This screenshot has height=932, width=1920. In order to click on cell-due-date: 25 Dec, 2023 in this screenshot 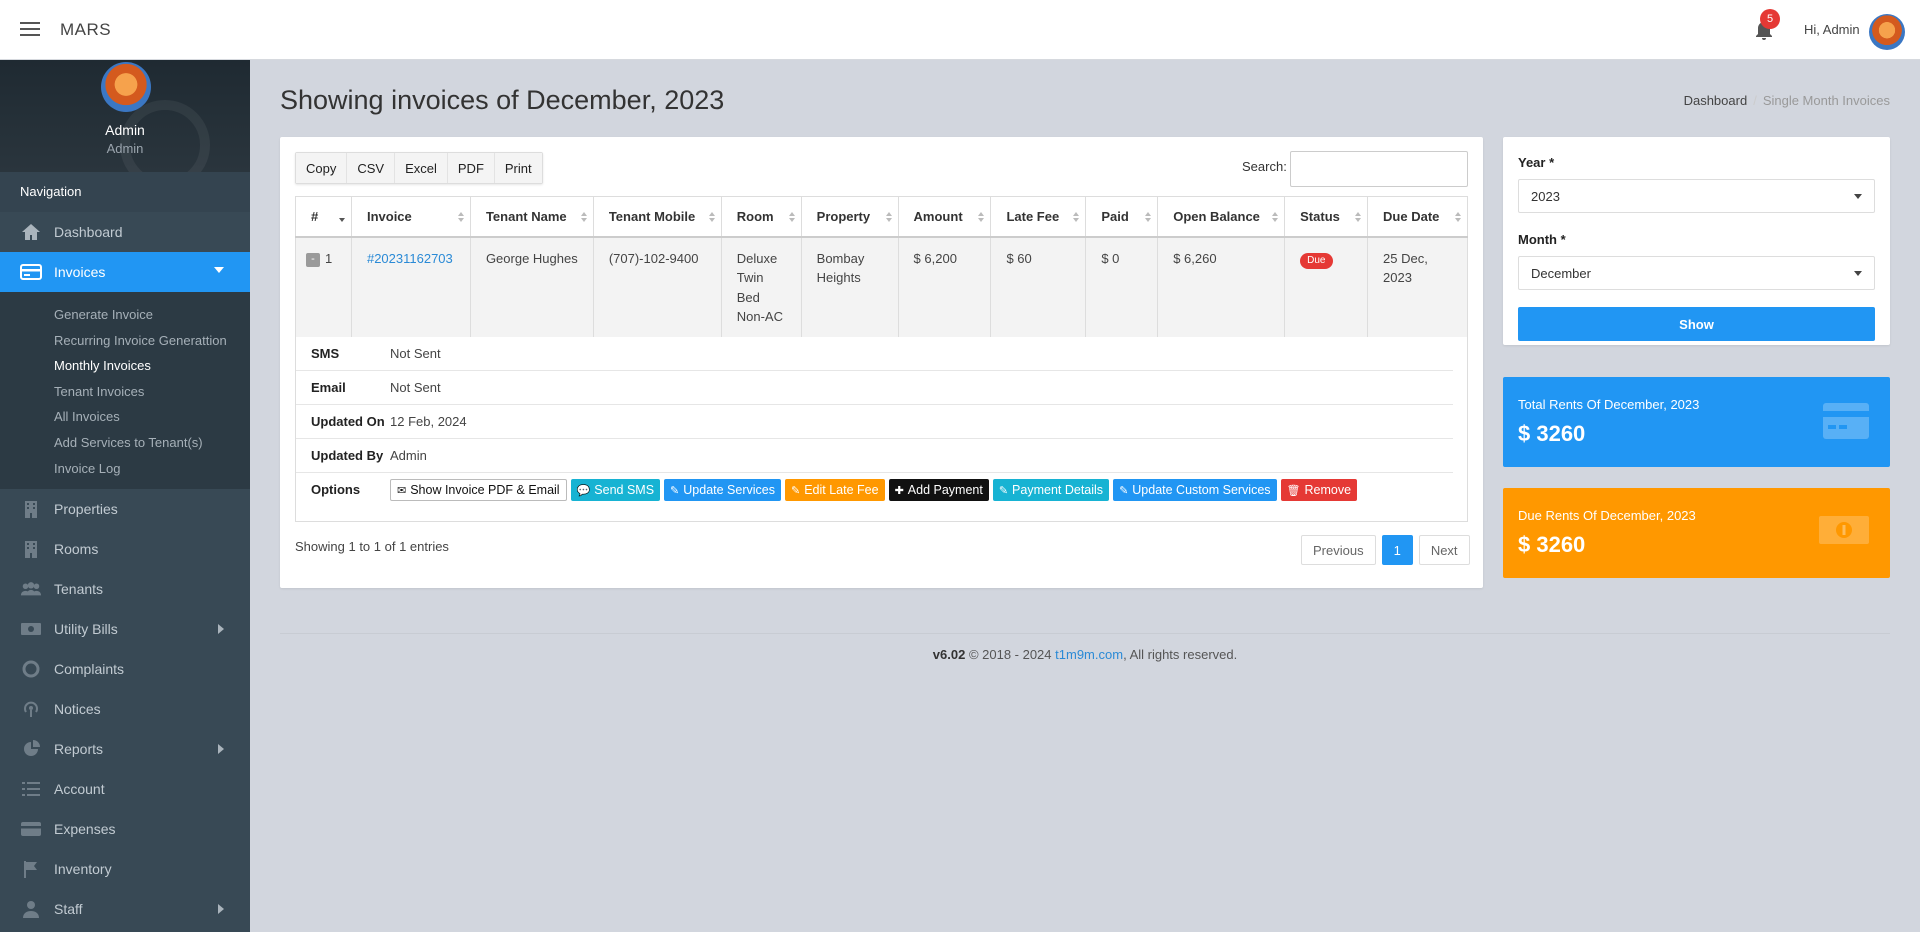, I will do `click(1417, 287)`.